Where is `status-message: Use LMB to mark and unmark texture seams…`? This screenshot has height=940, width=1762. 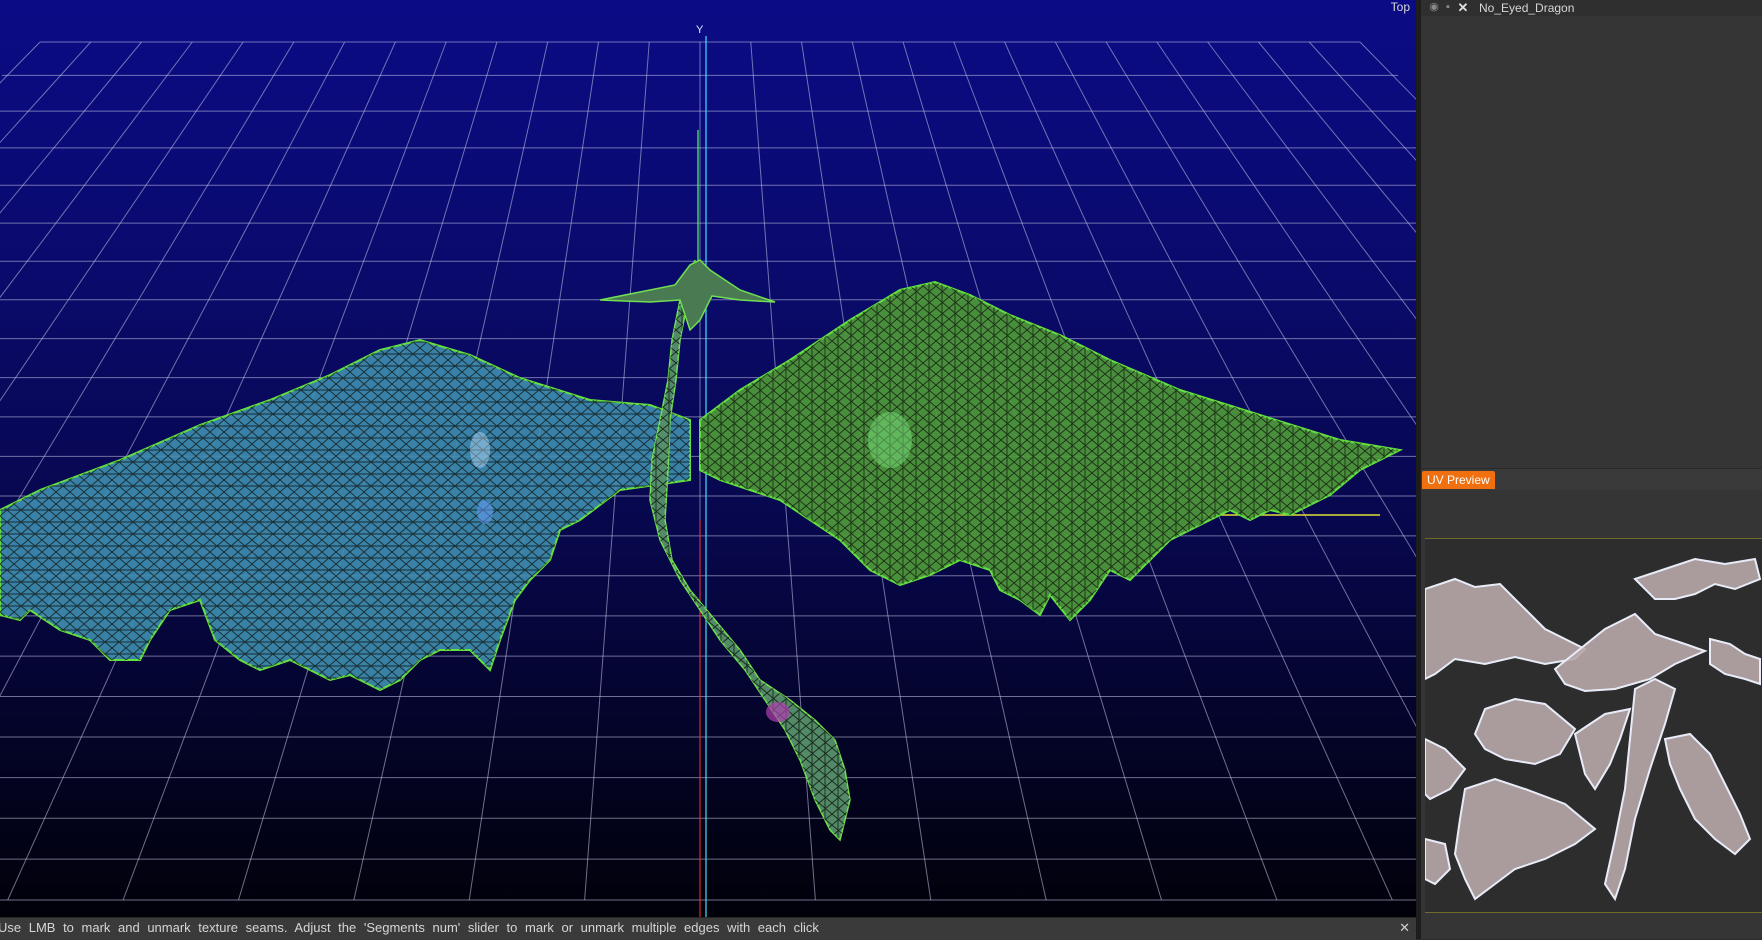 status-message: Use LMB to mark and unmark texture seams… is located at coordinates (409, 927).